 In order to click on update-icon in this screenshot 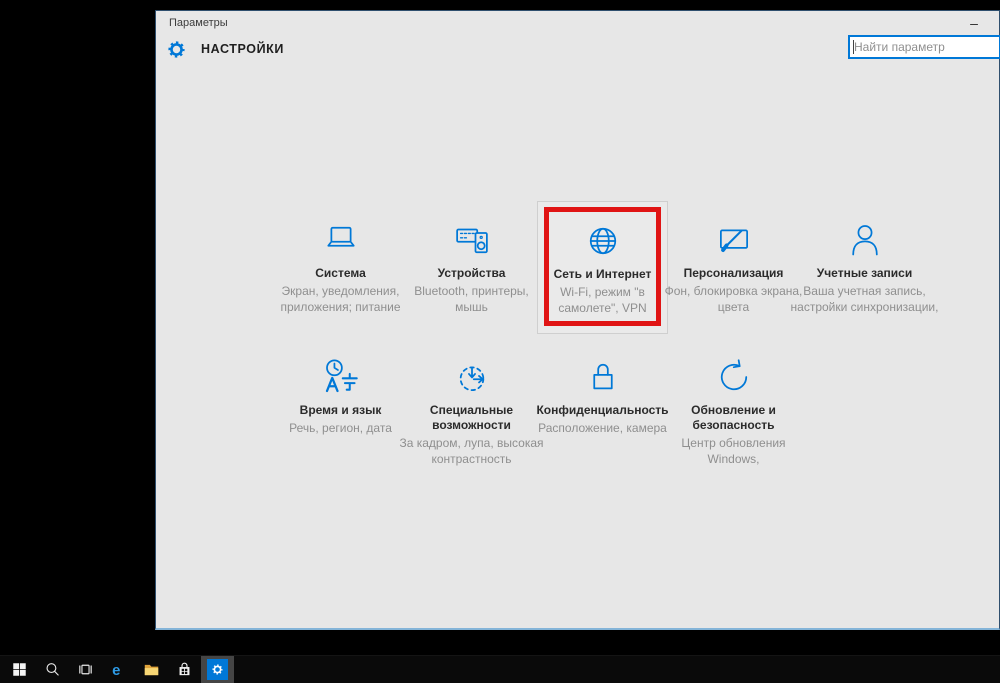, I will do `click(734, 377)`.